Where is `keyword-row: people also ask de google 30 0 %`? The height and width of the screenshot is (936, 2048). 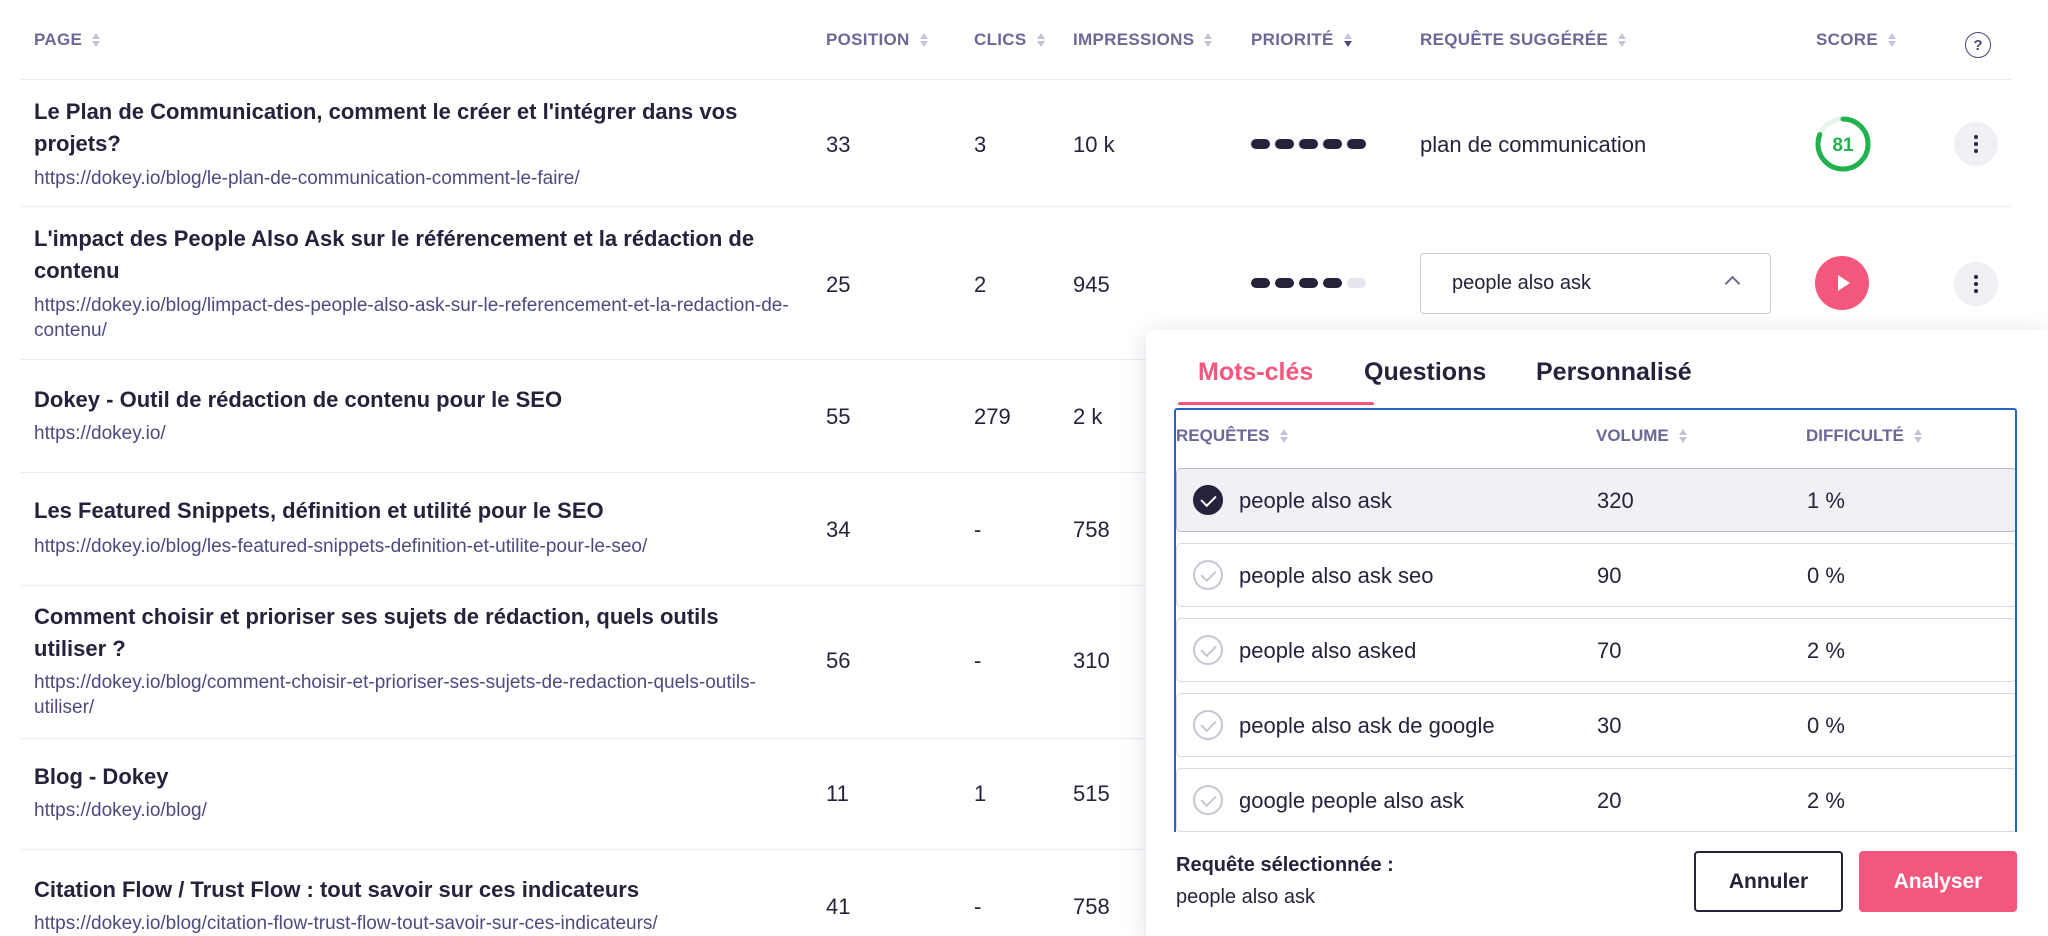
keyword-row: people also ask de google 30 0 % is located at coordinates (1595, 725).